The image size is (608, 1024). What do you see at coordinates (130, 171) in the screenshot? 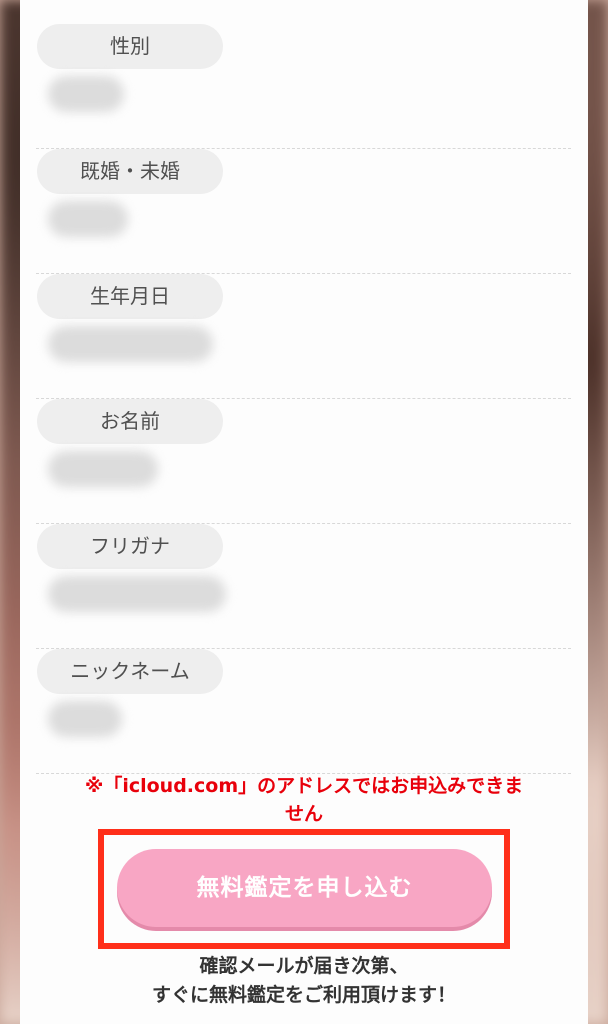
I see `field-label: 既婚・未婚` at bounding box center [130, 171].